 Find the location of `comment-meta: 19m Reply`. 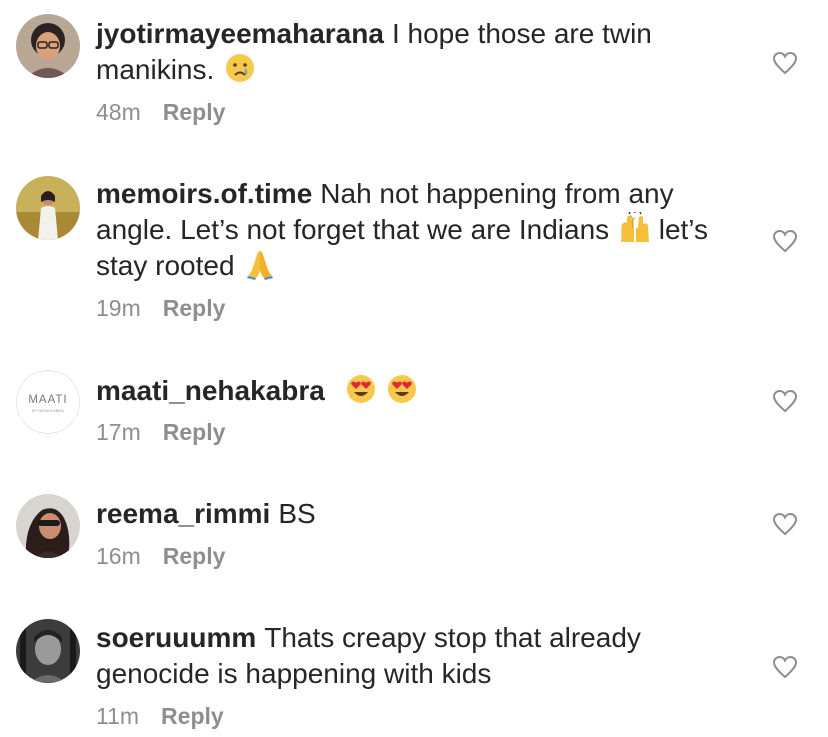

comment-meta: 19m Reply is located at coordinates (160, 308).